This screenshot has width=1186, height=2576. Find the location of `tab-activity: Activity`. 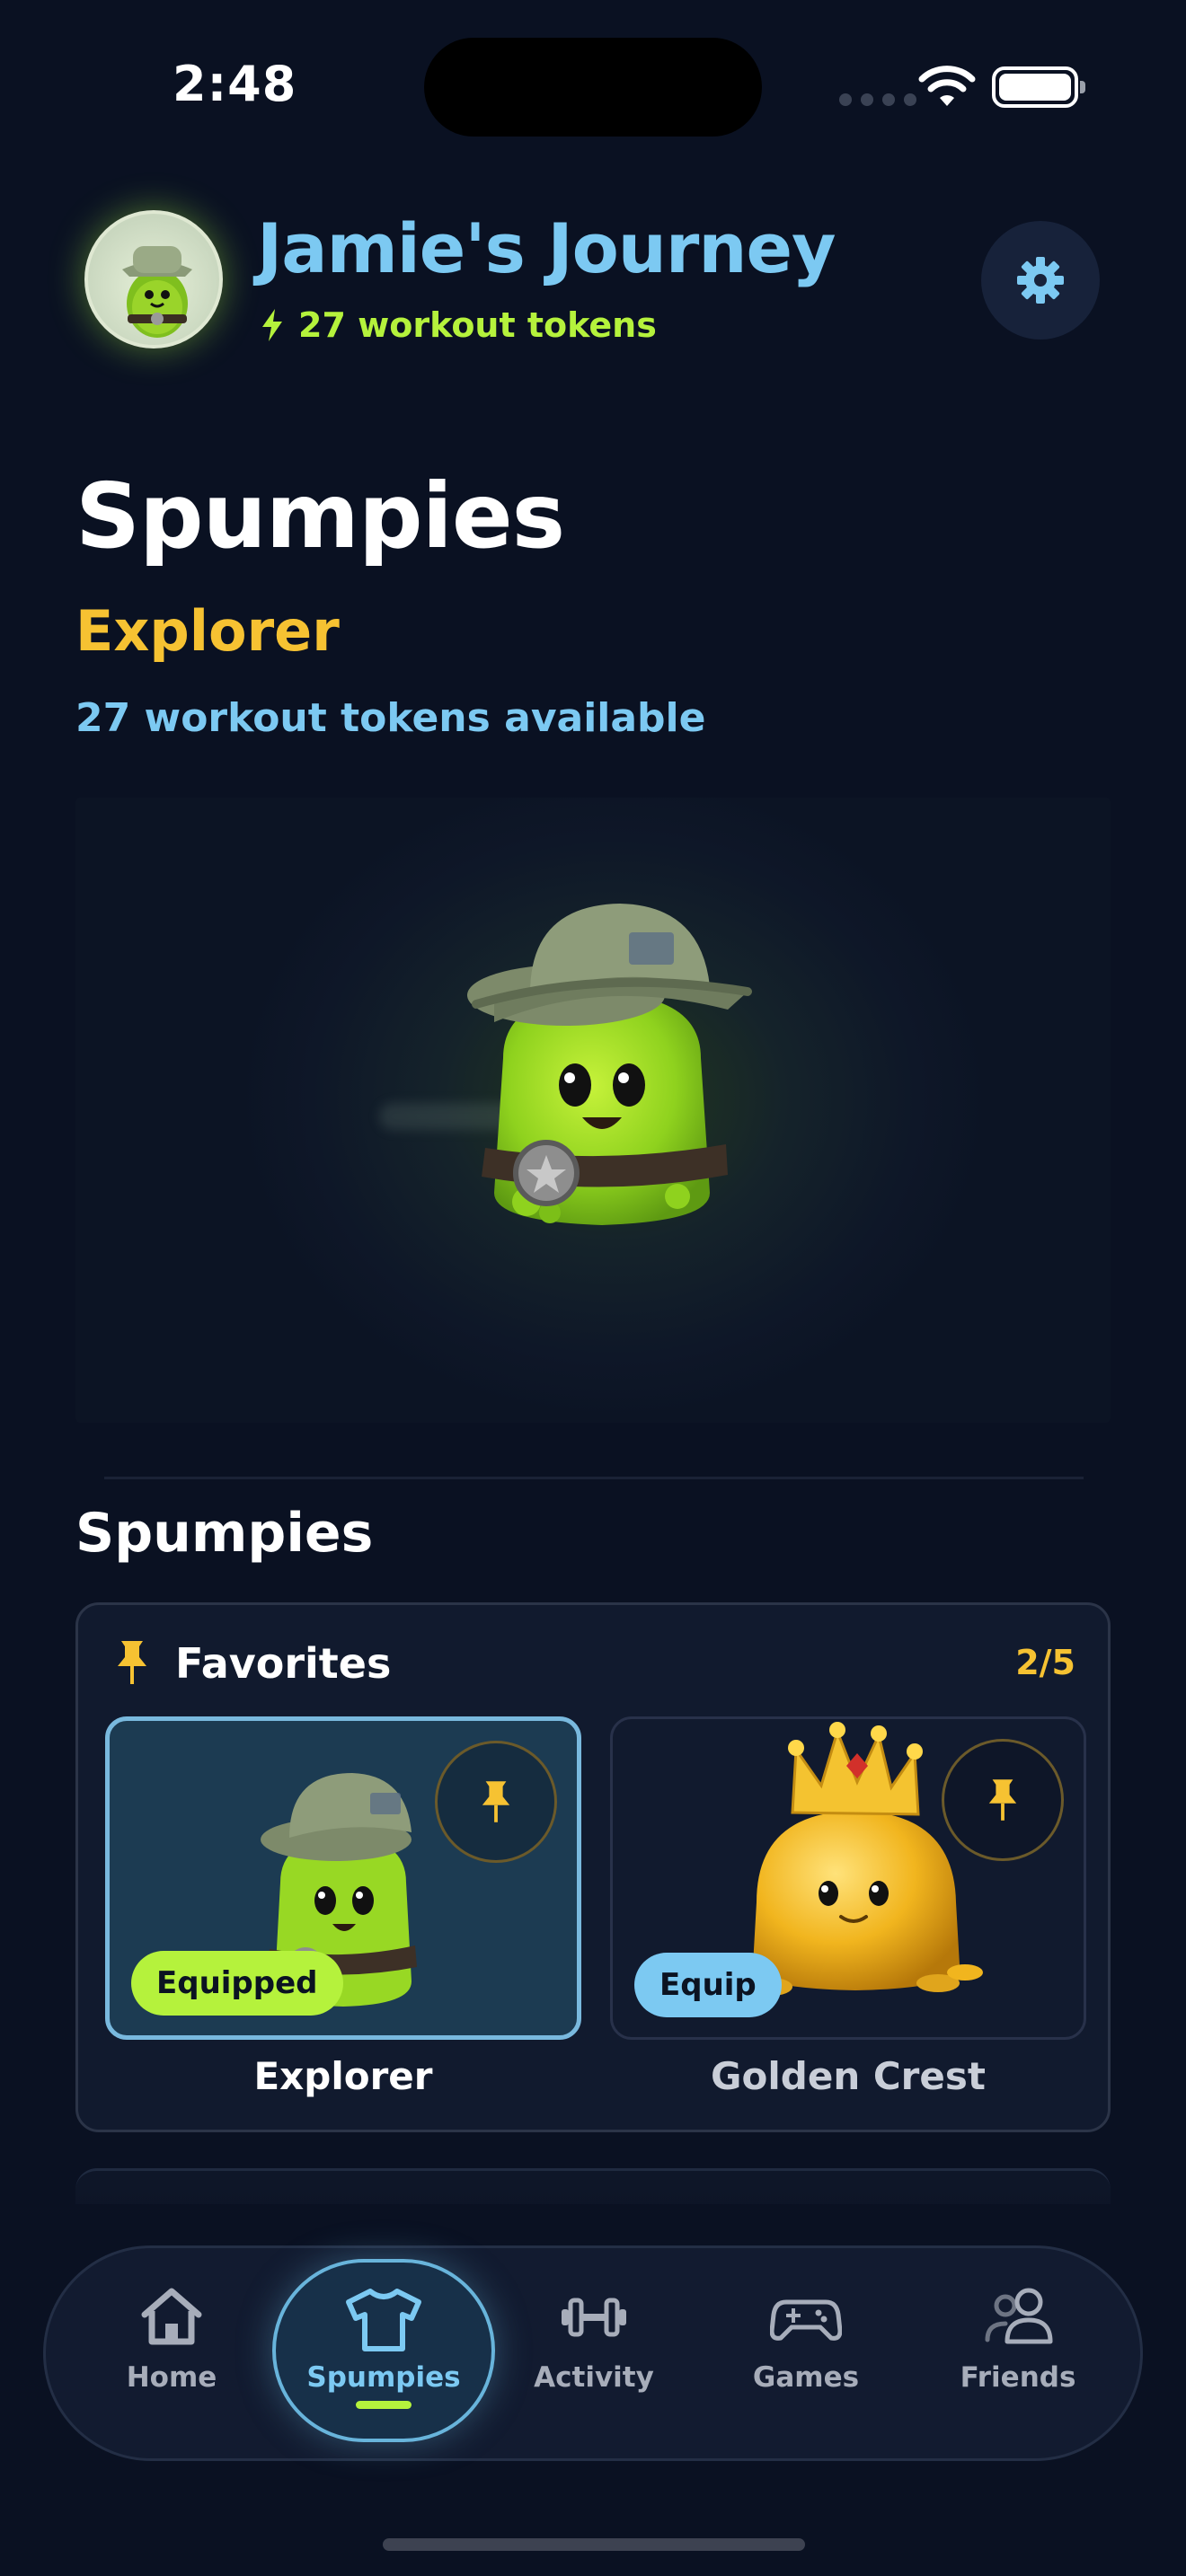

tab-activity: Activity is located at coordinates (594, 2356).